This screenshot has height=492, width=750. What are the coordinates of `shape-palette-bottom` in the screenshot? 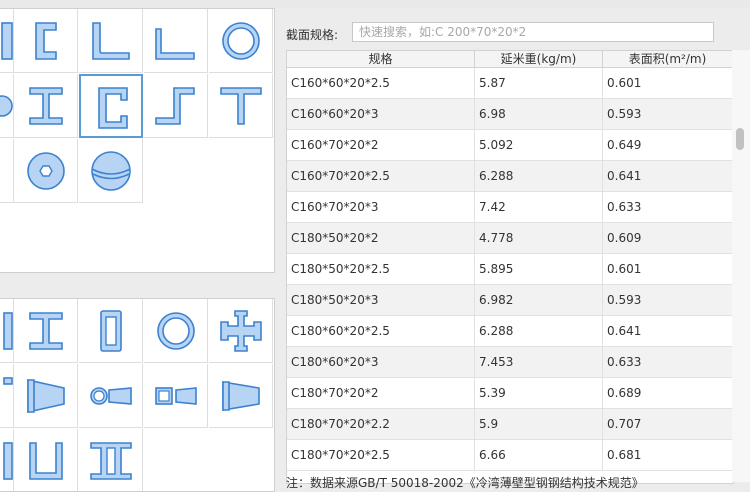 It's located at (137, 395).